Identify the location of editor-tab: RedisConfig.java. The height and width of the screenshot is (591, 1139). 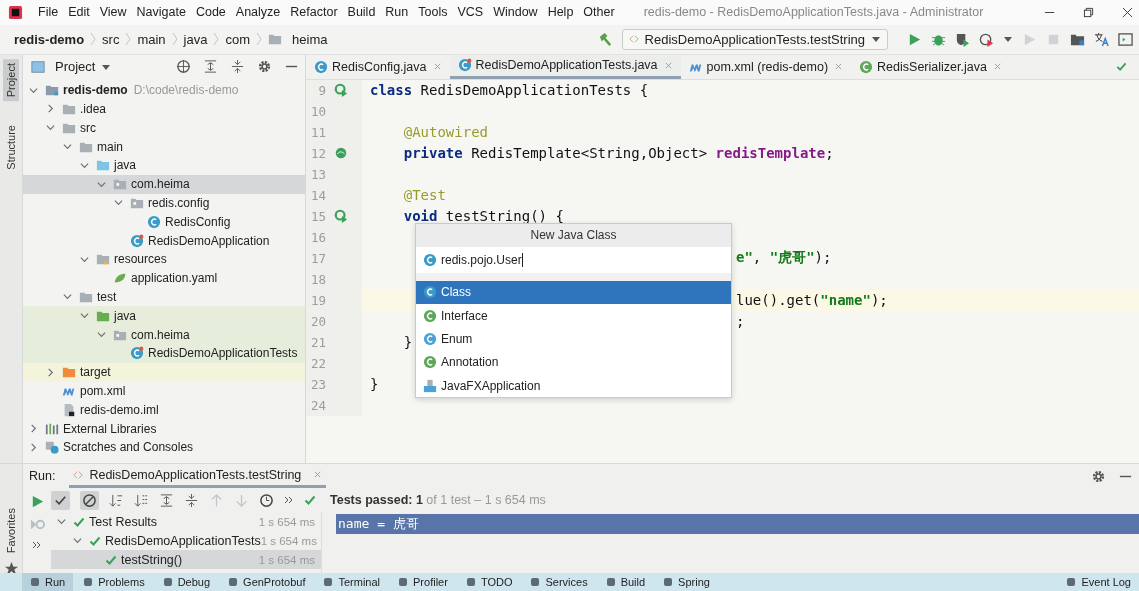
(378, 66).